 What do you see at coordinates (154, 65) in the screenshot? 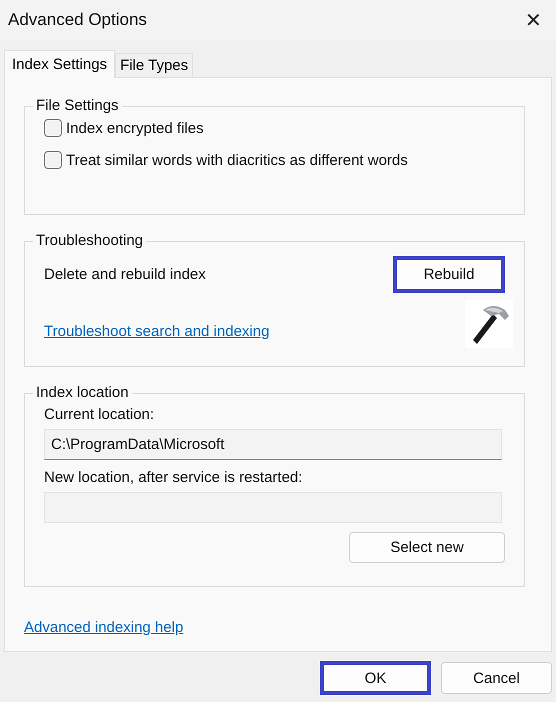
I see `tab: File Types` at bounding box center [154, 65].